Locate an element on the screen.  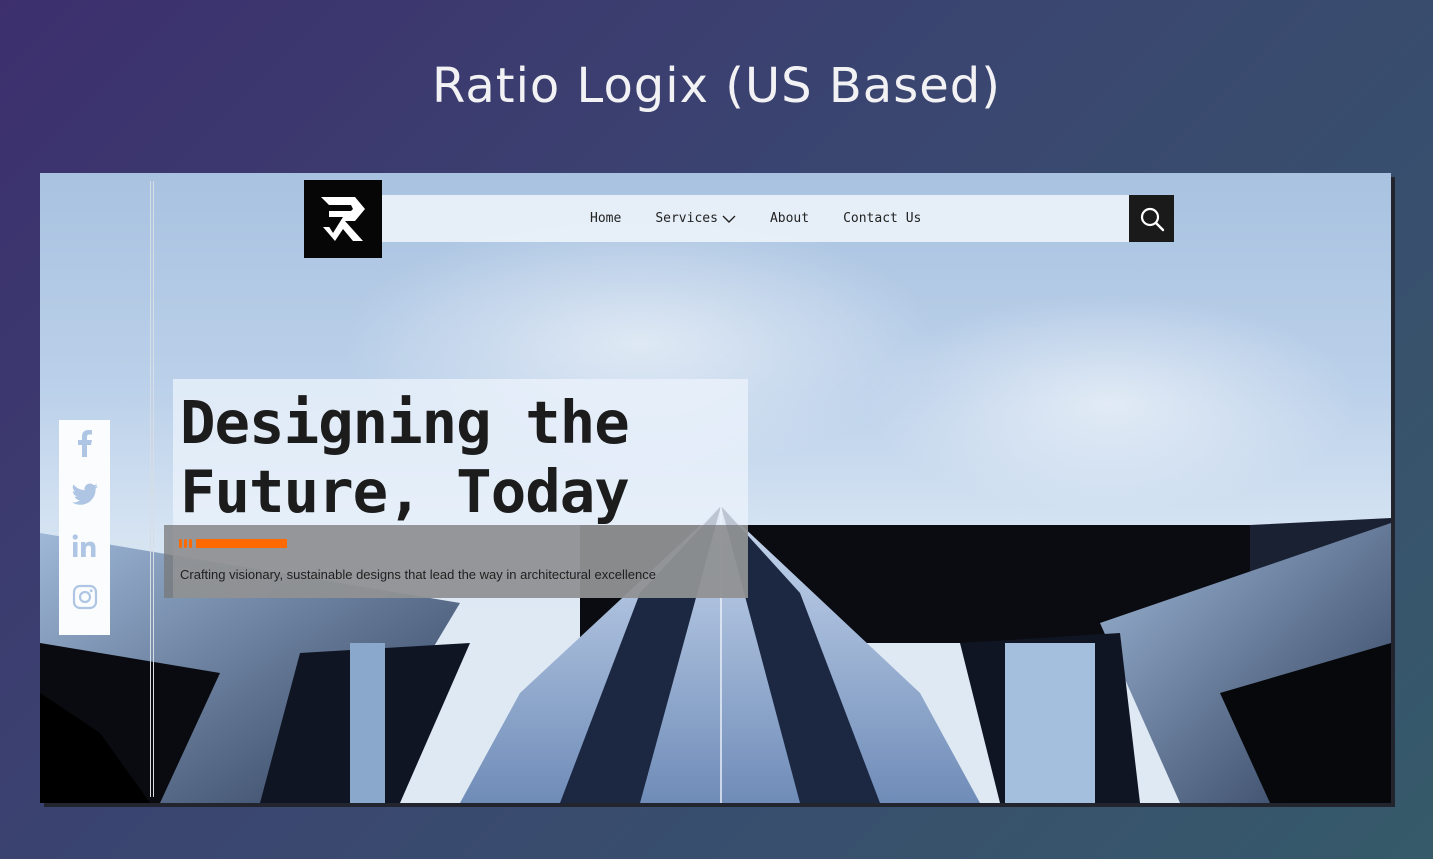
search-button is located at coordinates (1151, 218).